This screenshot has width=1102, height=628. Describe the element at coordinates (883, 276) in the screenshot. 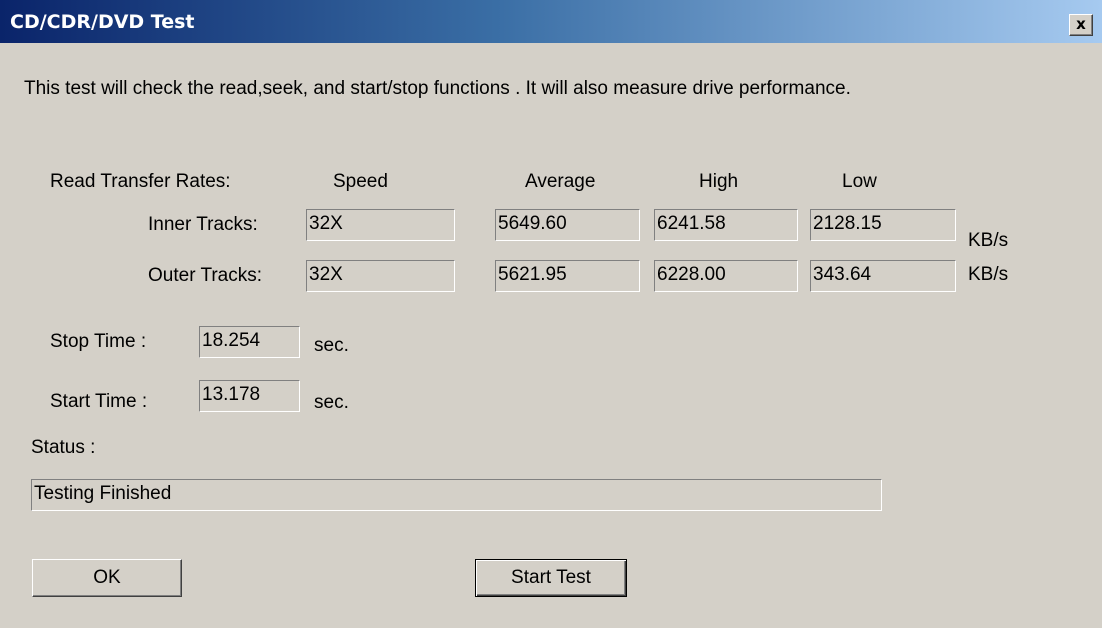

I see `outer-low-field: 343.64` at that location.